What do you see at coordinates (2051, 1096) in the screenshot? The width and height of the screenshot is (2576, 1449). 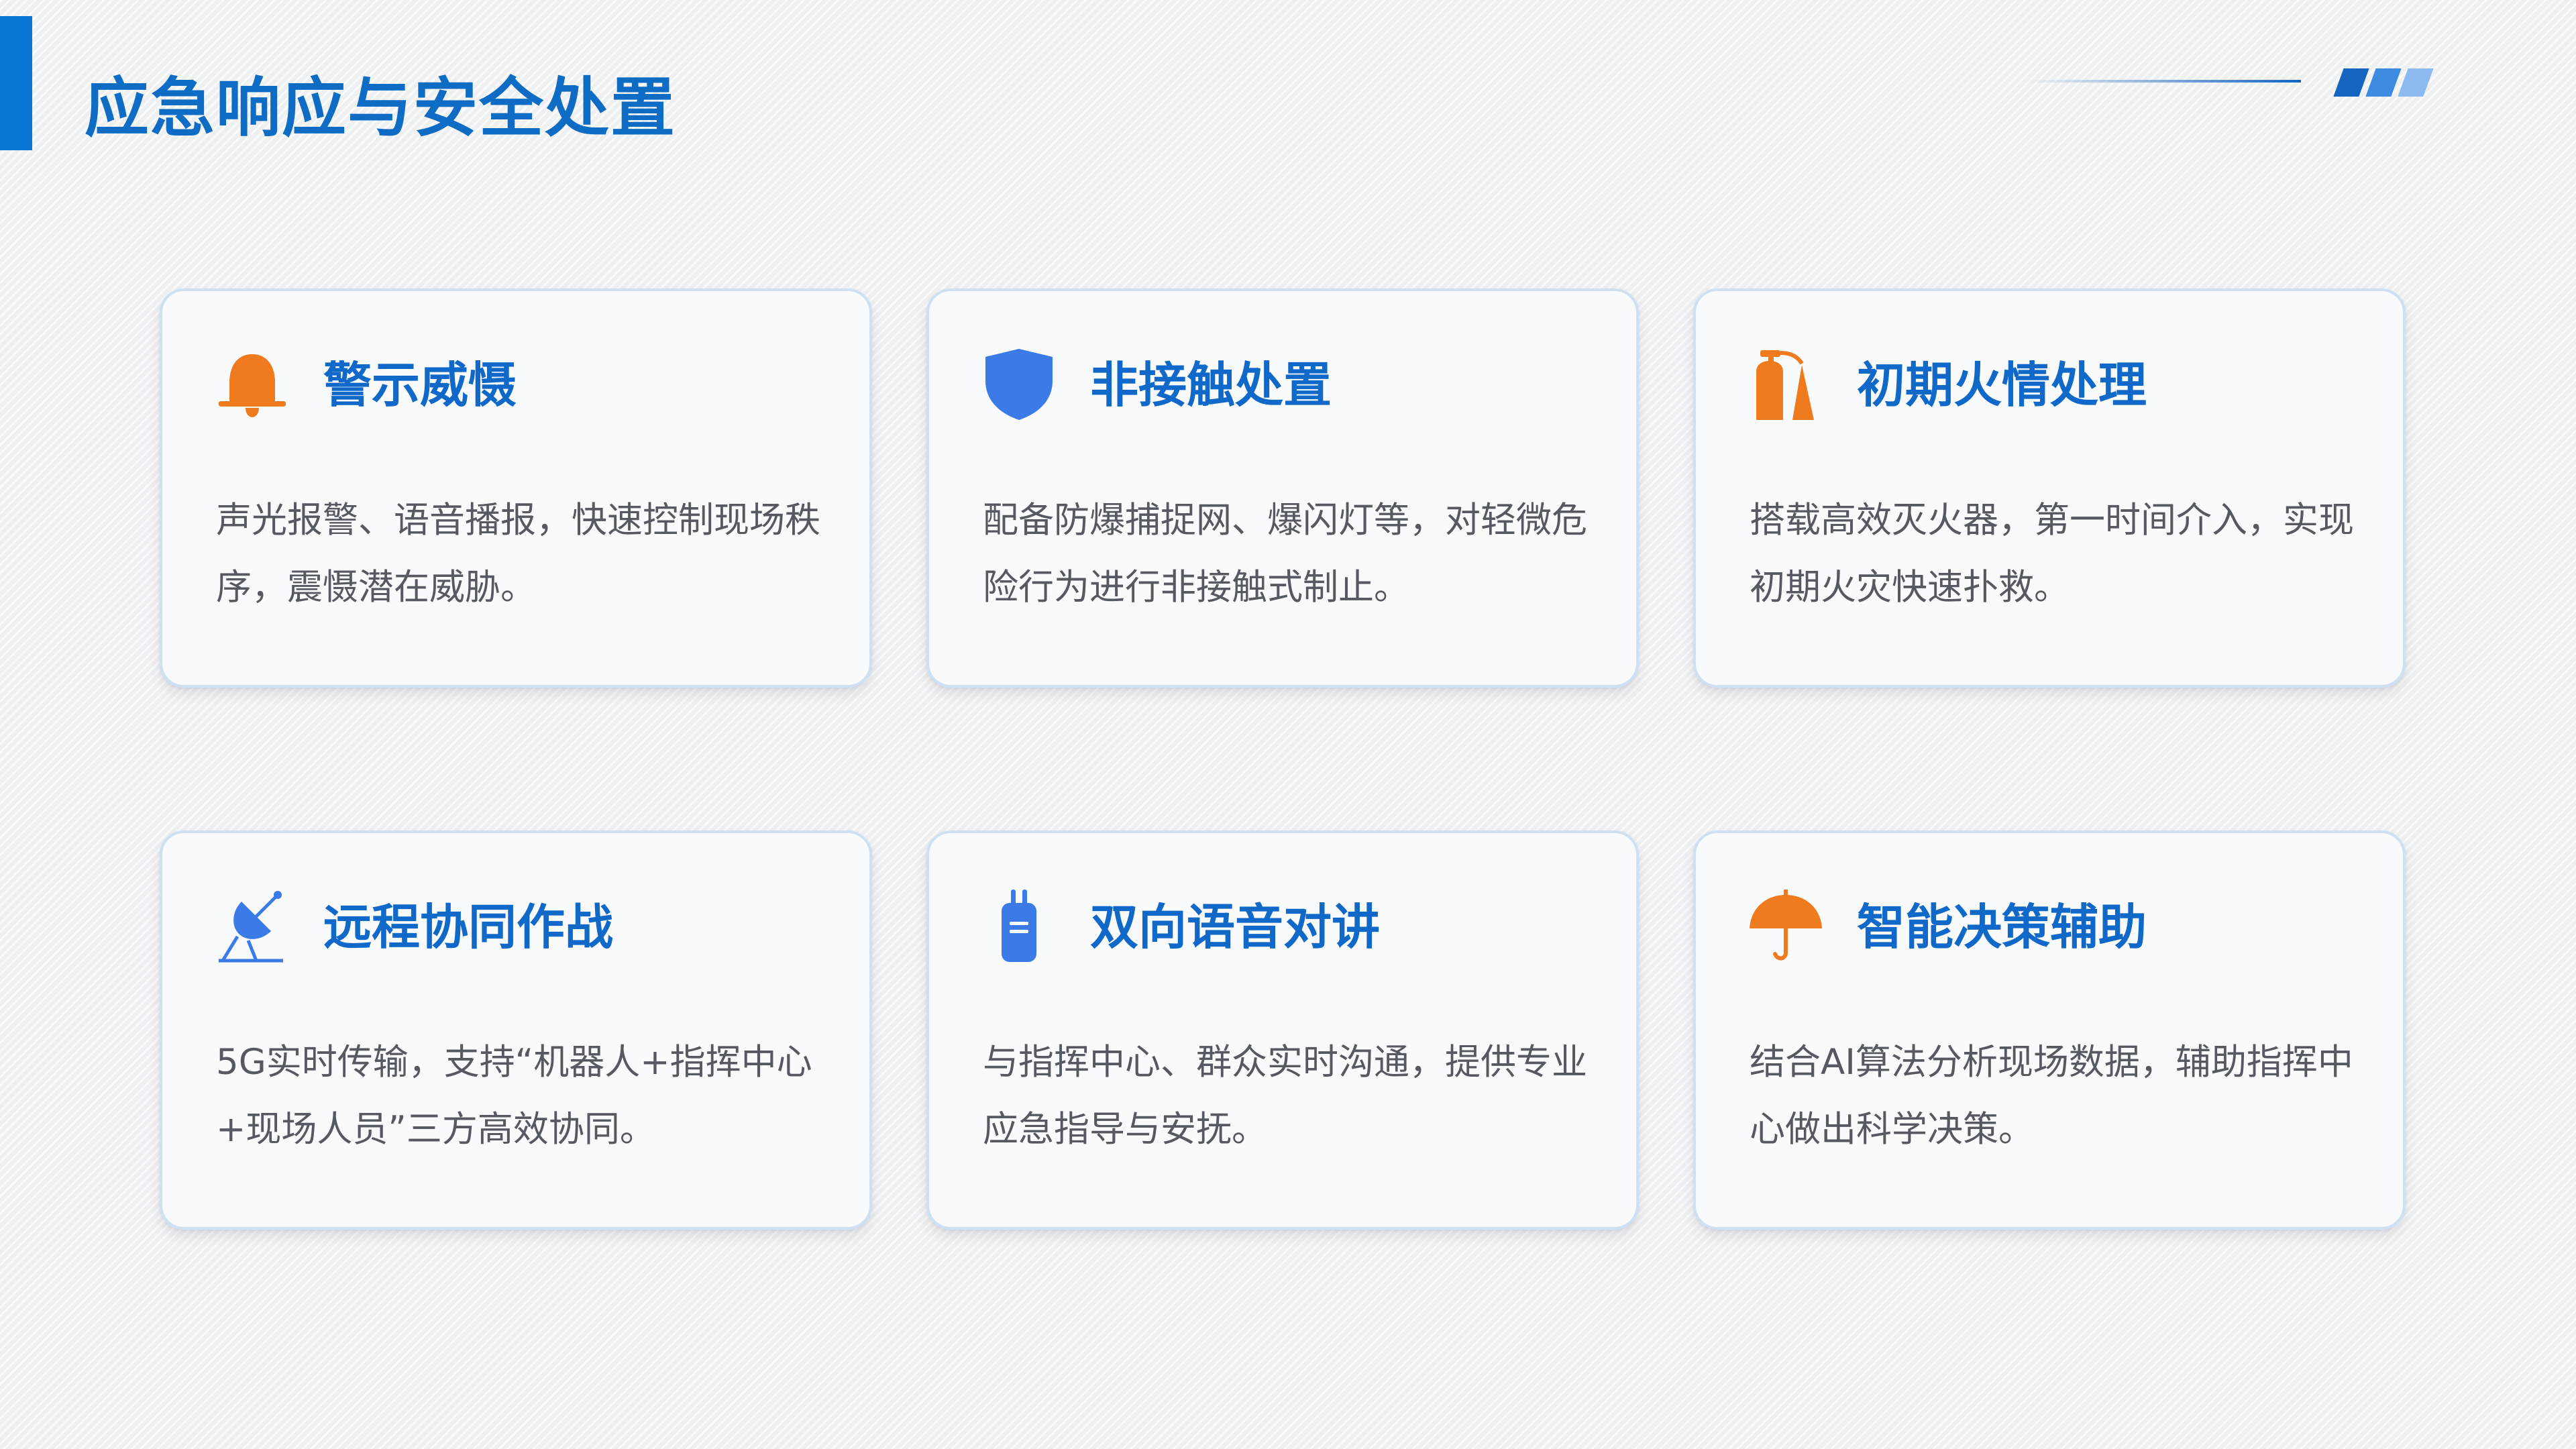 I see `card-description: 结合AI算法分析现场数据，辅助指挥中心做出科学决策。` at bounding box center [2051, 1096].